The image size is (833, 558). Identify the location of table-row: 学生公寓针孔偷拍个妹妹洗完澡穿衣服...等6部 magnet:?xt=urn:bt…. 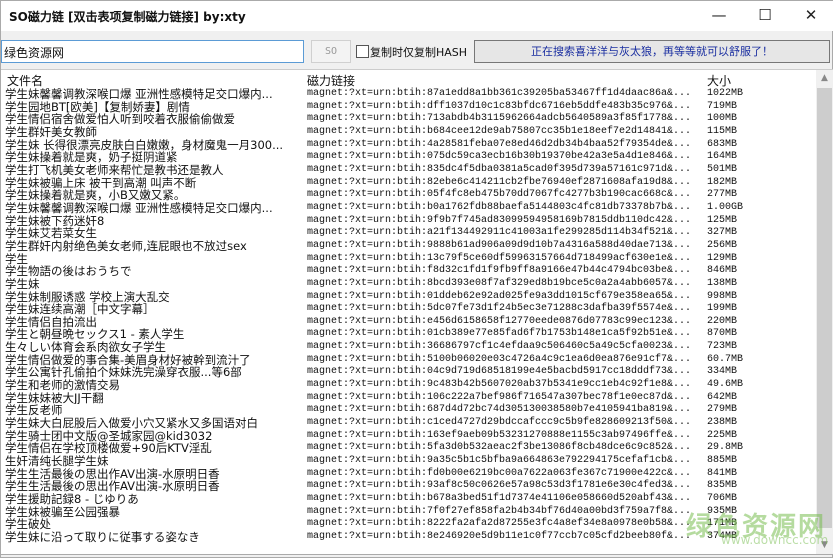
(408, 372).